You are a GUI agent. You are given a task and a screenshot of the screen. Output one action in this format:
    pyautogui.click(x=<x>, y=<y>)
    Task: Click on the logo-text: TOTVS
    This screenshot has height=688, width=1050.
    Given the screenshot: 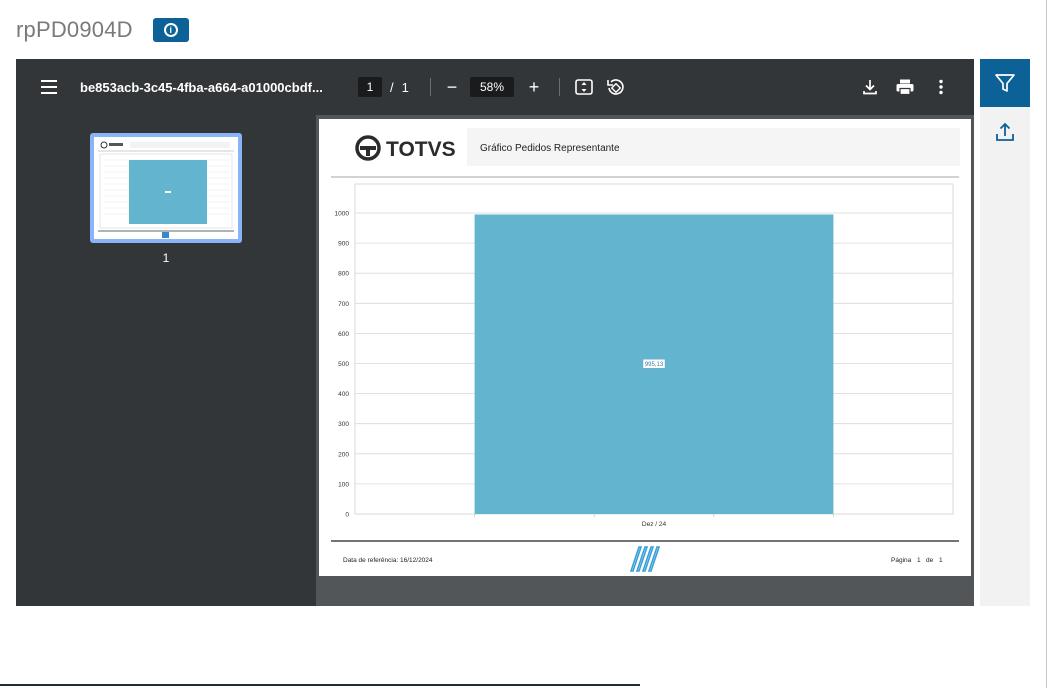 What is the action you would take?
    pyautogui.click(x=421, y=149)
    